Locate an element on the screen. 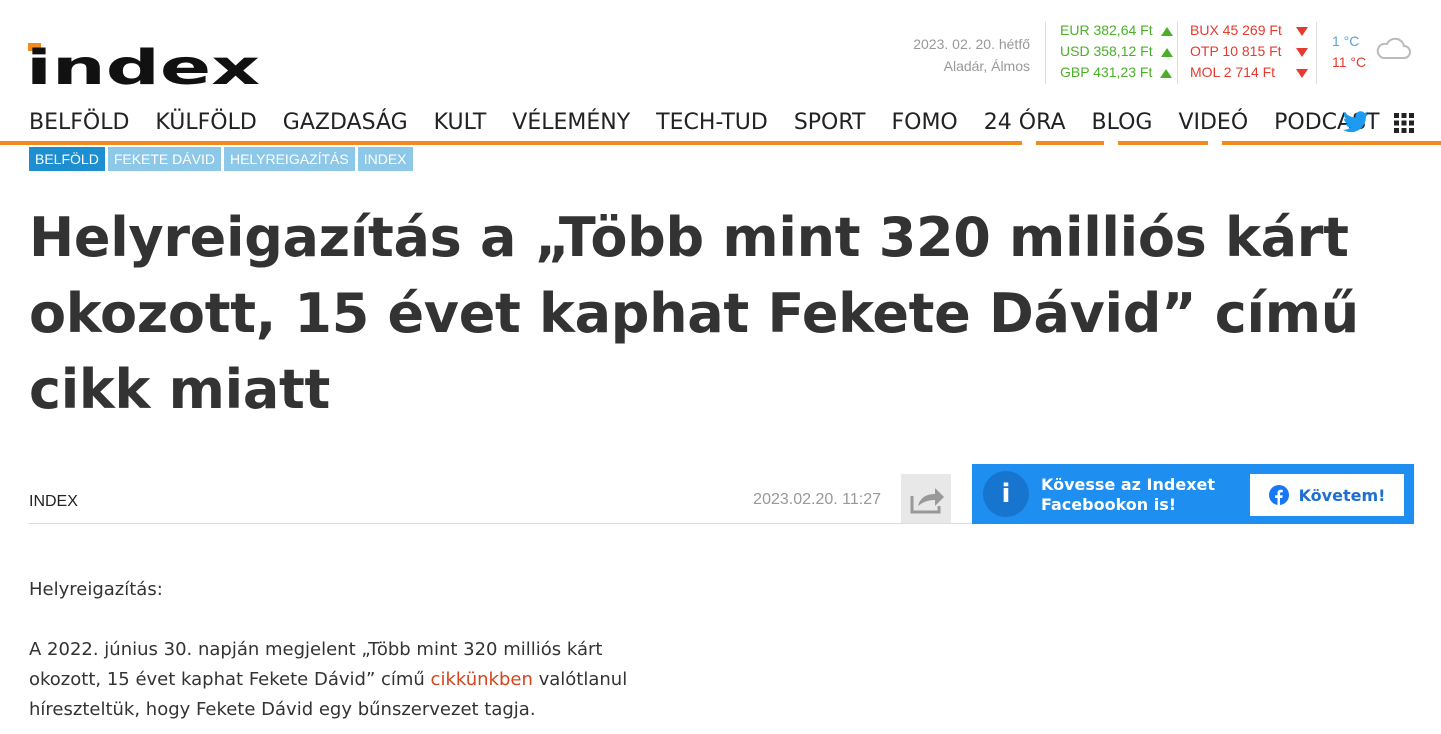 The width and height of the screenshot is (1441, 734). currency-gbp: GBP 431,23 Ft is located at coordinates (1116, 72).